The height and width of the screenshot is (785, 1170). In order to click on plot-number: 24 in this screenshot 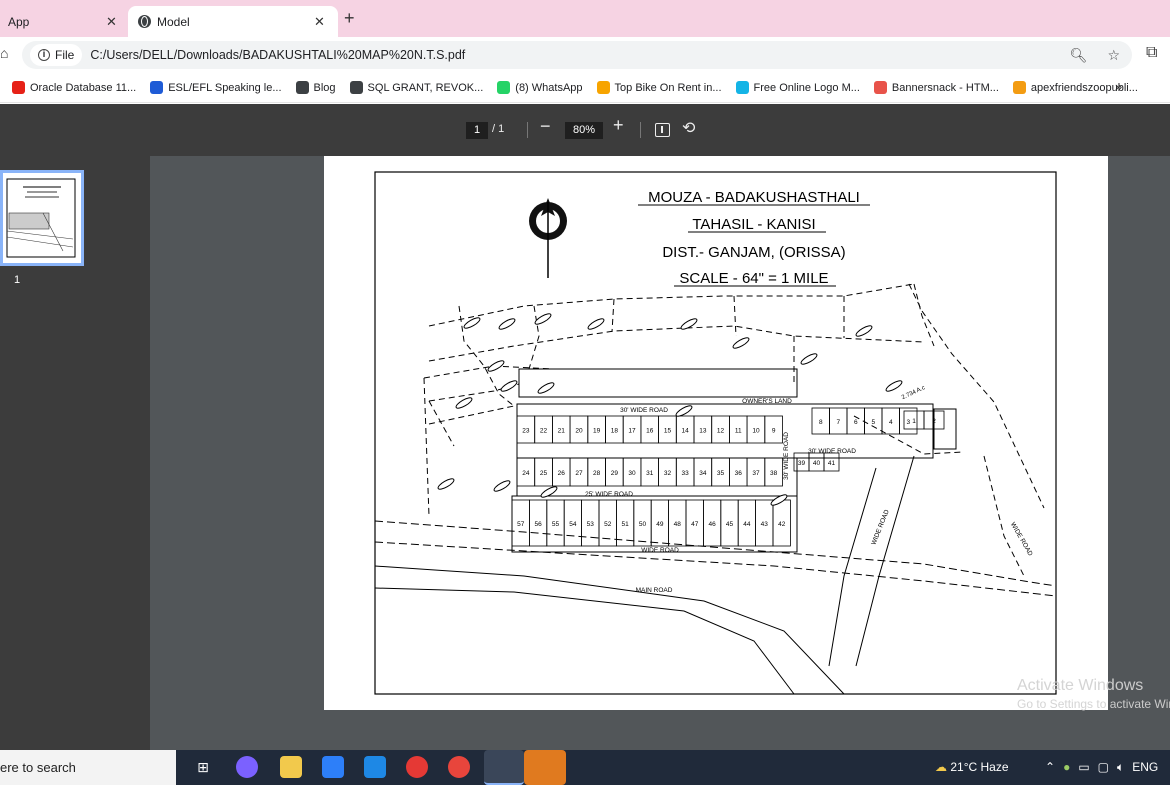, I will do `click(526, 473)`.